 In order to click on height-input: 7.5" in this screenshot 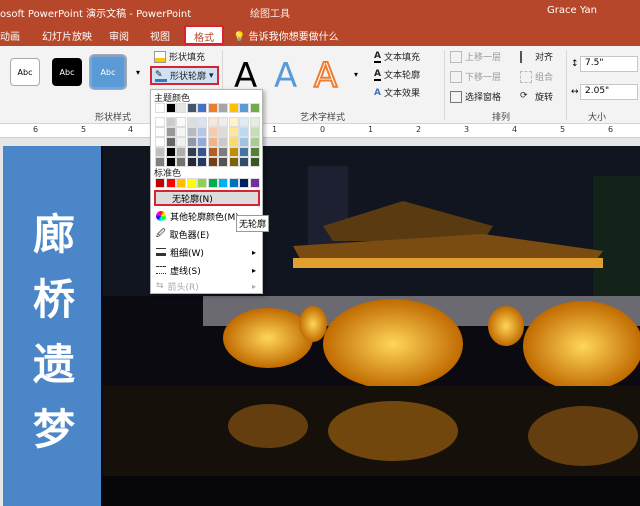, I will do `click(609, 64)`.